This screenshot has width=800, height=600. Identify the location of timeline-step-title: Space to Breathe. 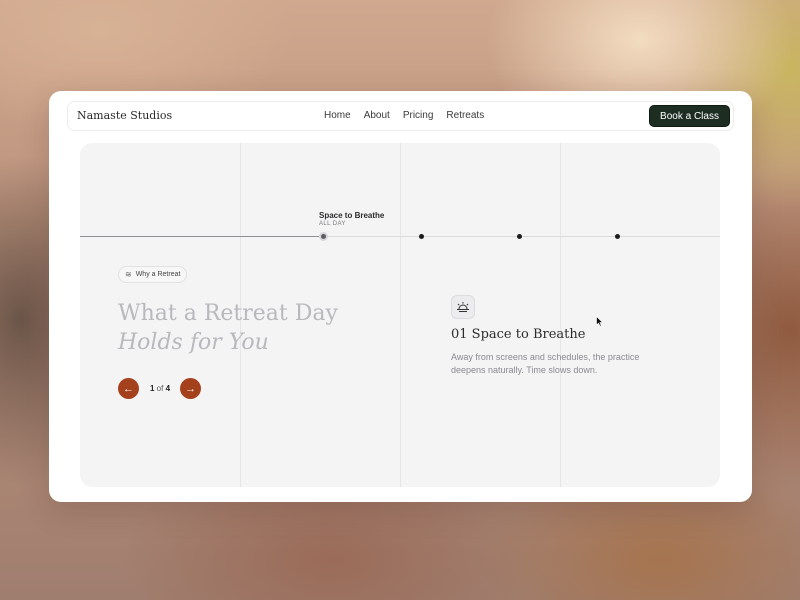
(352, 215).